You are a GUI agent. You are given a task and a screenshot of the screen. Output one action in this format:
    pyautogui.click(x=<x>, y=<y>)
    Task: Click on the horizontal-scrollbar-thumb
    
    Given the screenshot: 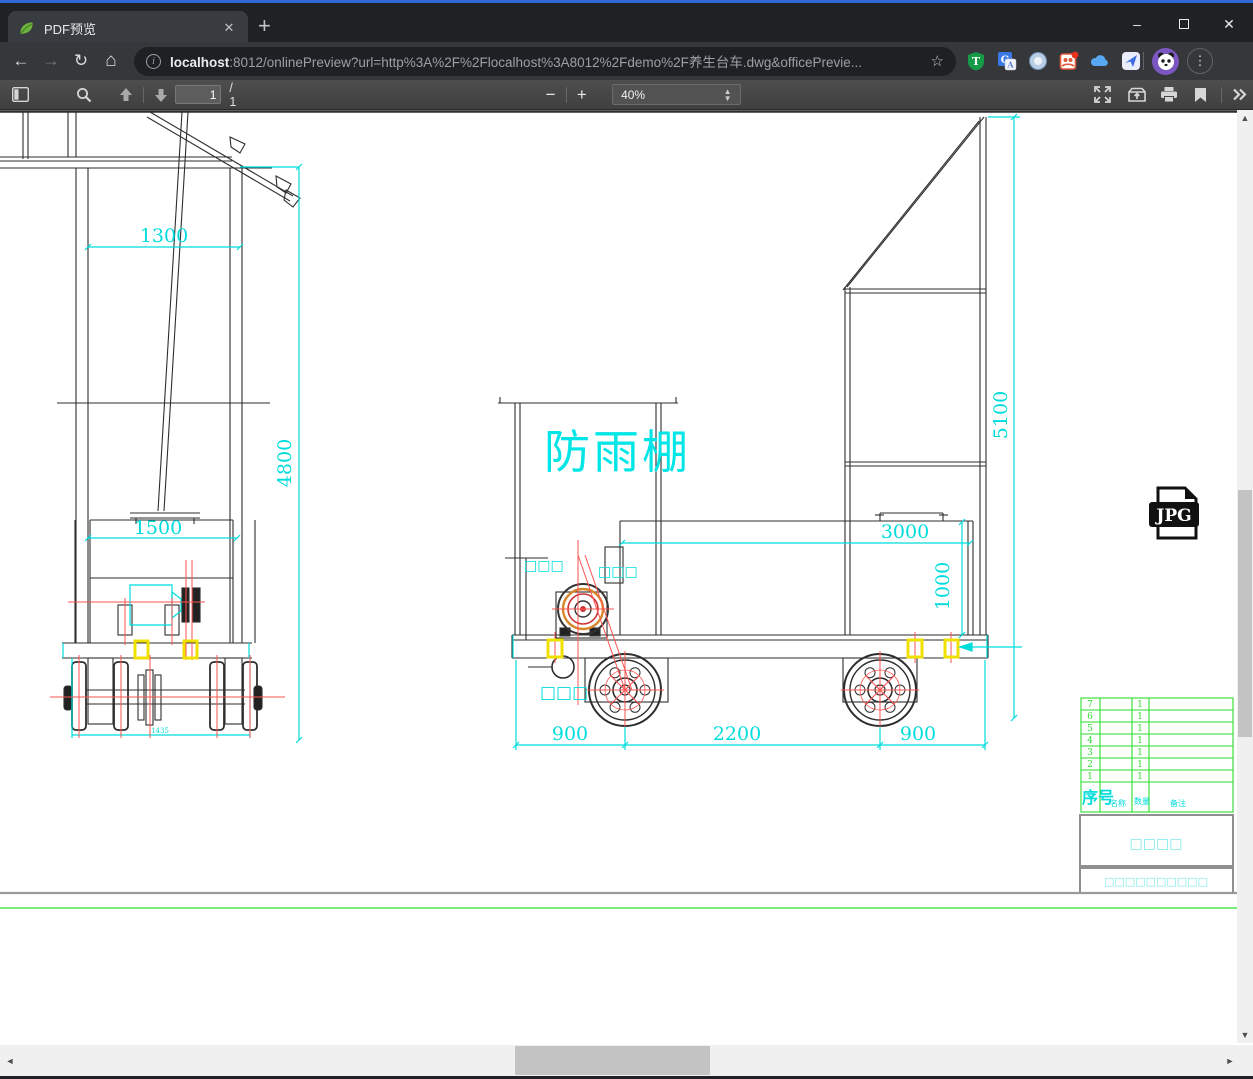 What is the action you would take?
    pyautogui.click(x=612, y=1060)
    